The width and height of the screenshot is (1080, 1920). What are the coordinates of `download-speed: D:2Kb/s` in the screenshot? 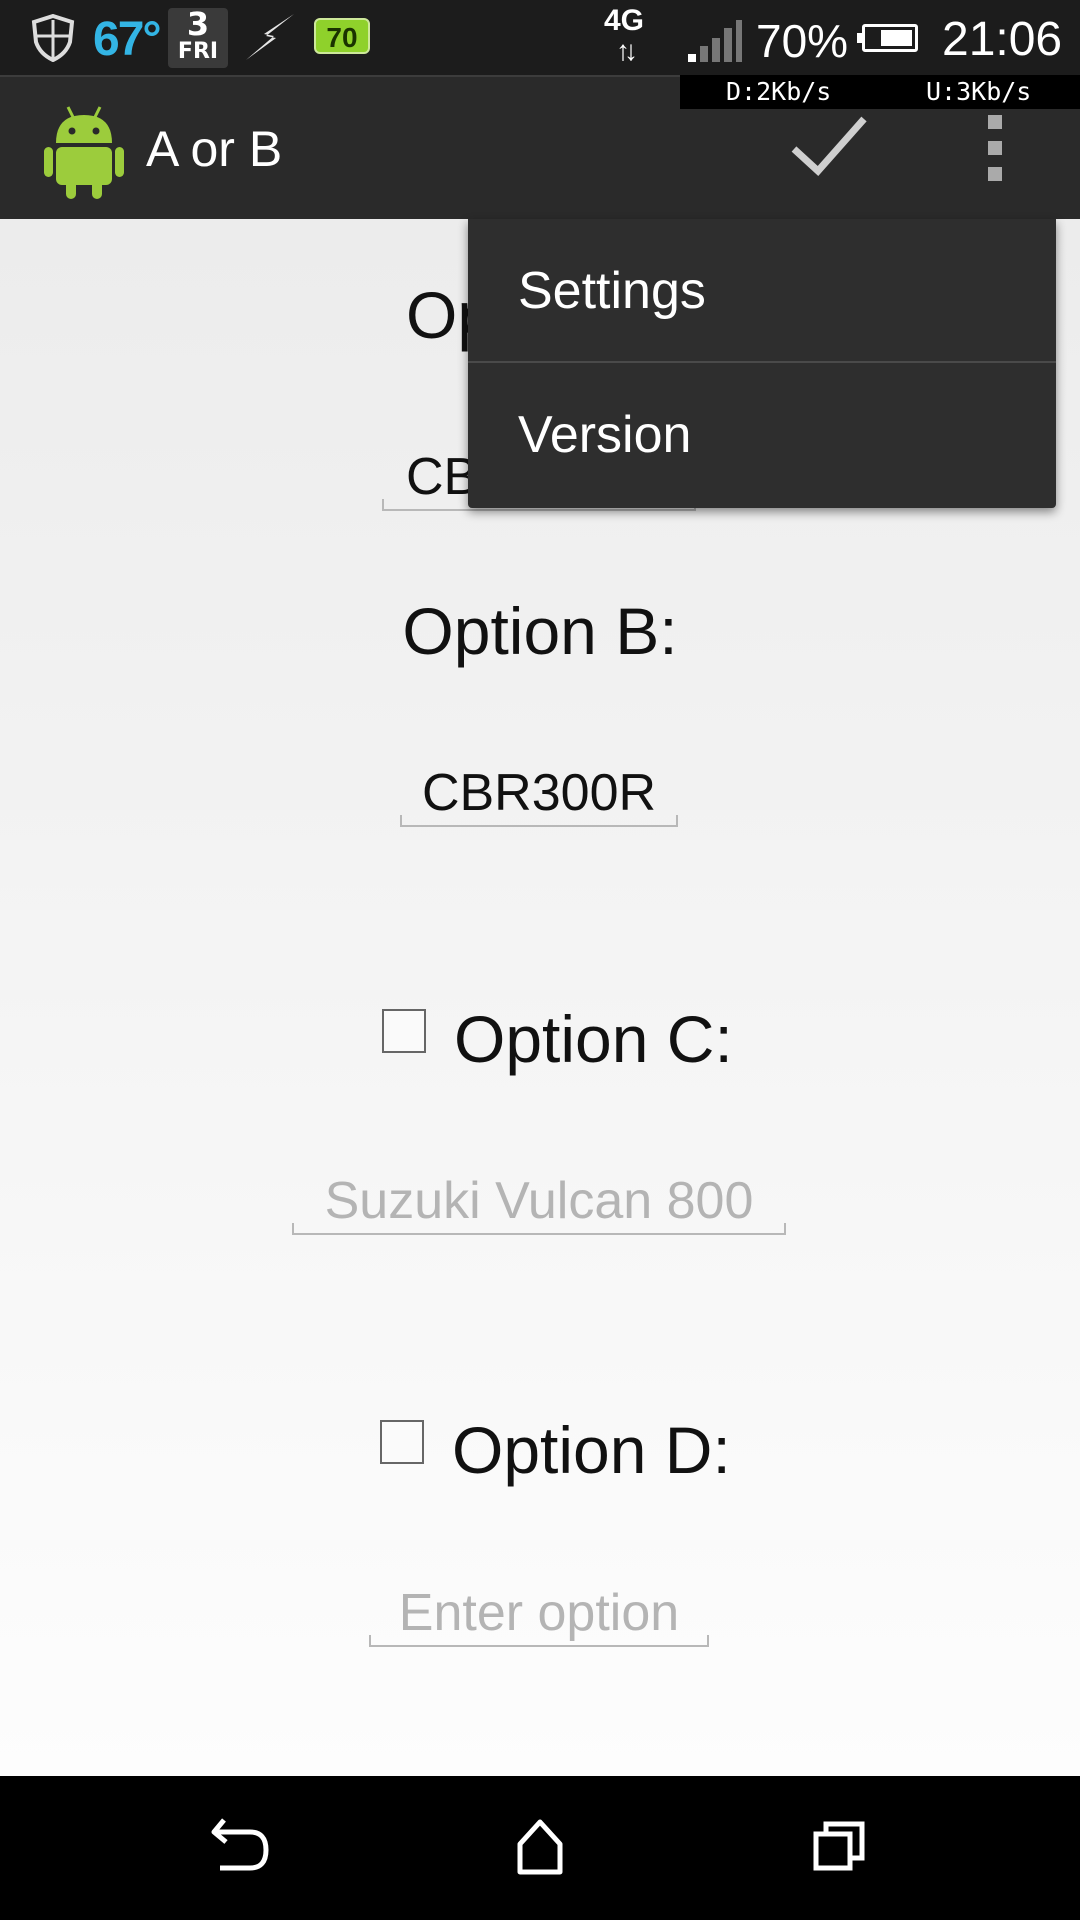 It's located at (779, 91).